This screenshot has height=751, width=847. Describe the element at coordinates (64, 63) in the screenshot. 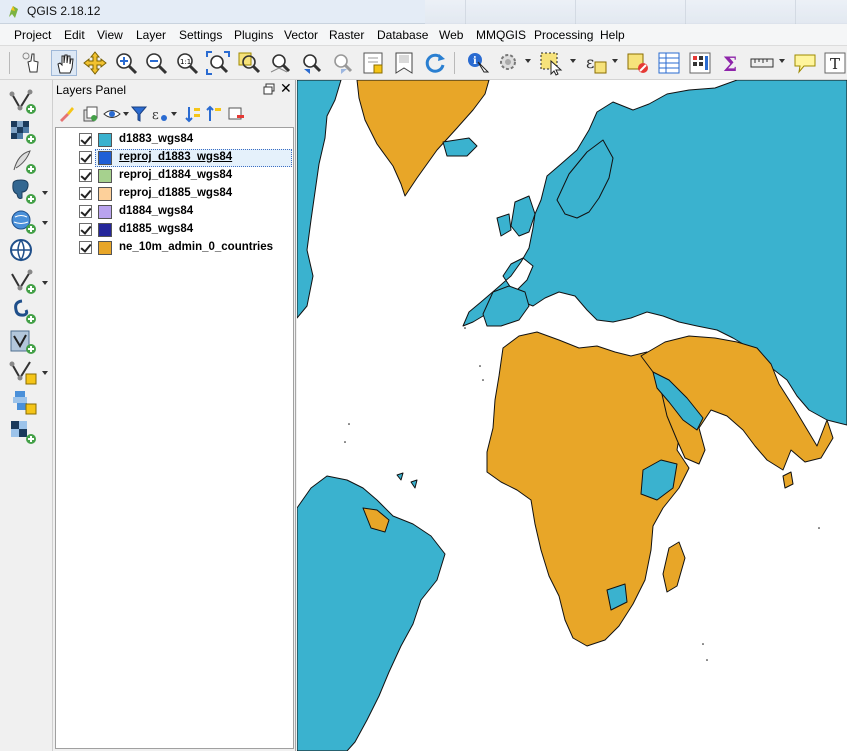

I see `pan-map-icon` at that location.